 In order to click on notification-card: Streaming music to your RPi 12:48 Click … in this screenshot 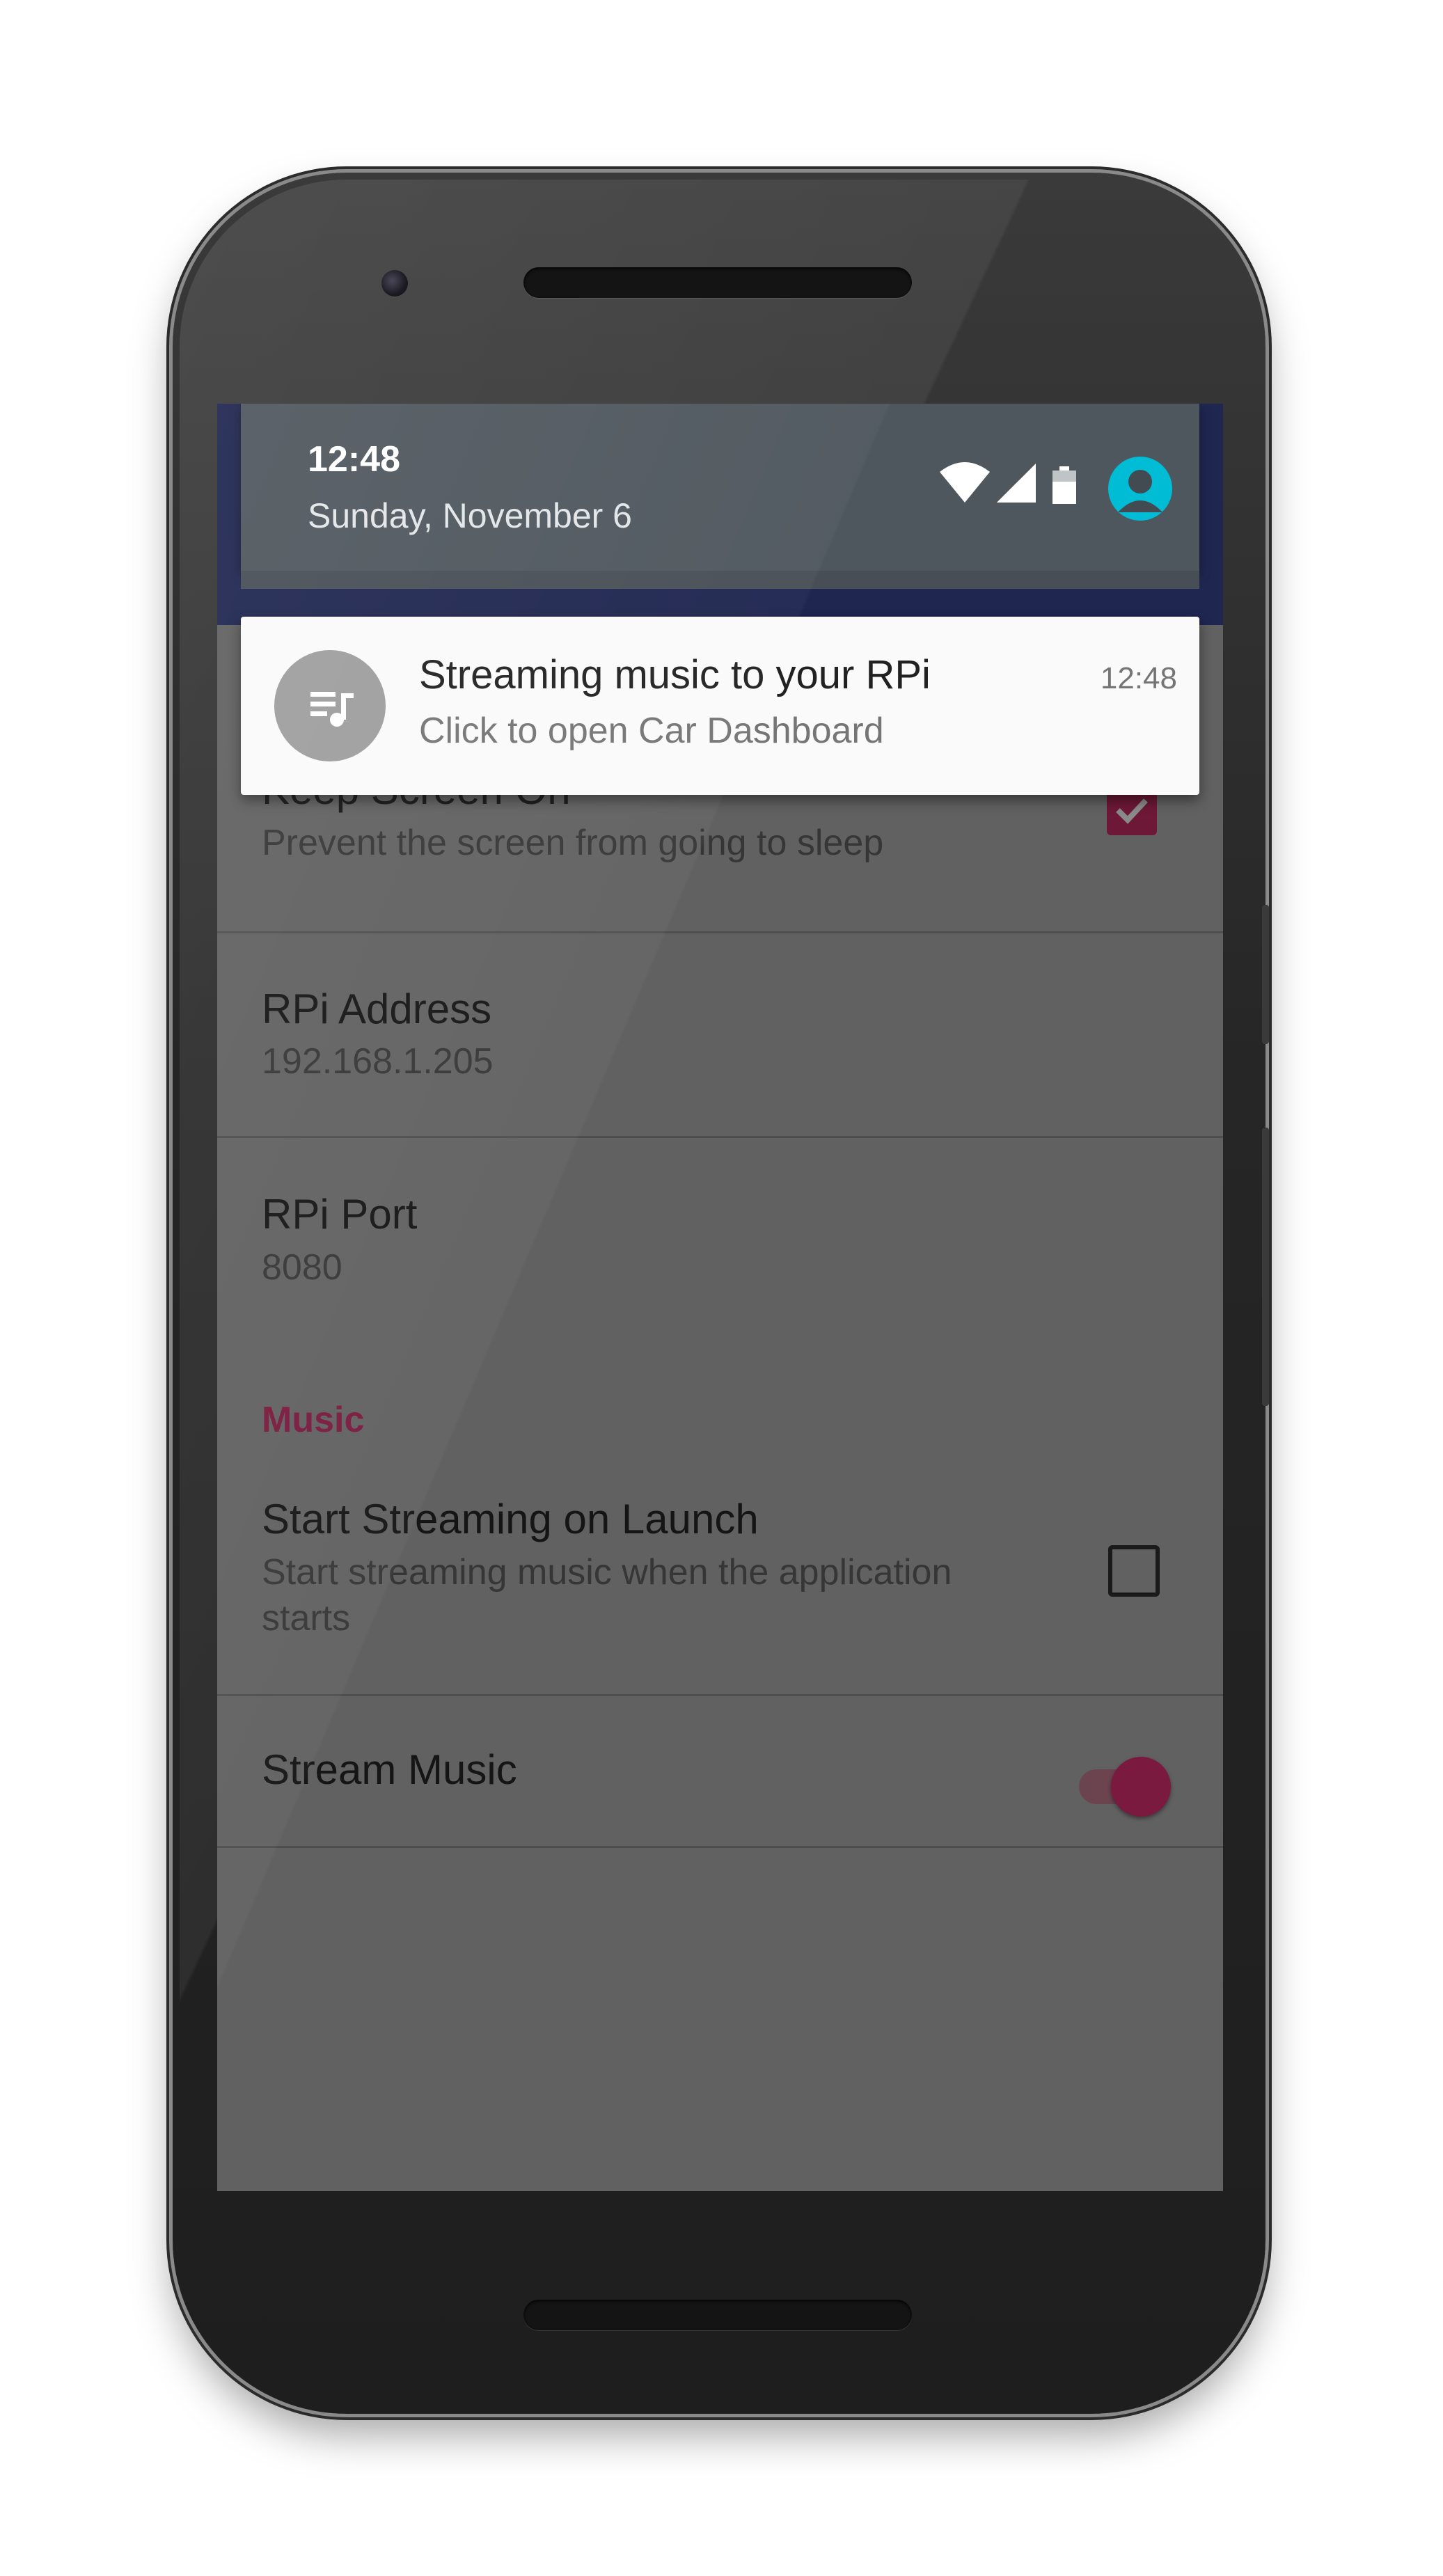, I will do `click(720, 706)`.